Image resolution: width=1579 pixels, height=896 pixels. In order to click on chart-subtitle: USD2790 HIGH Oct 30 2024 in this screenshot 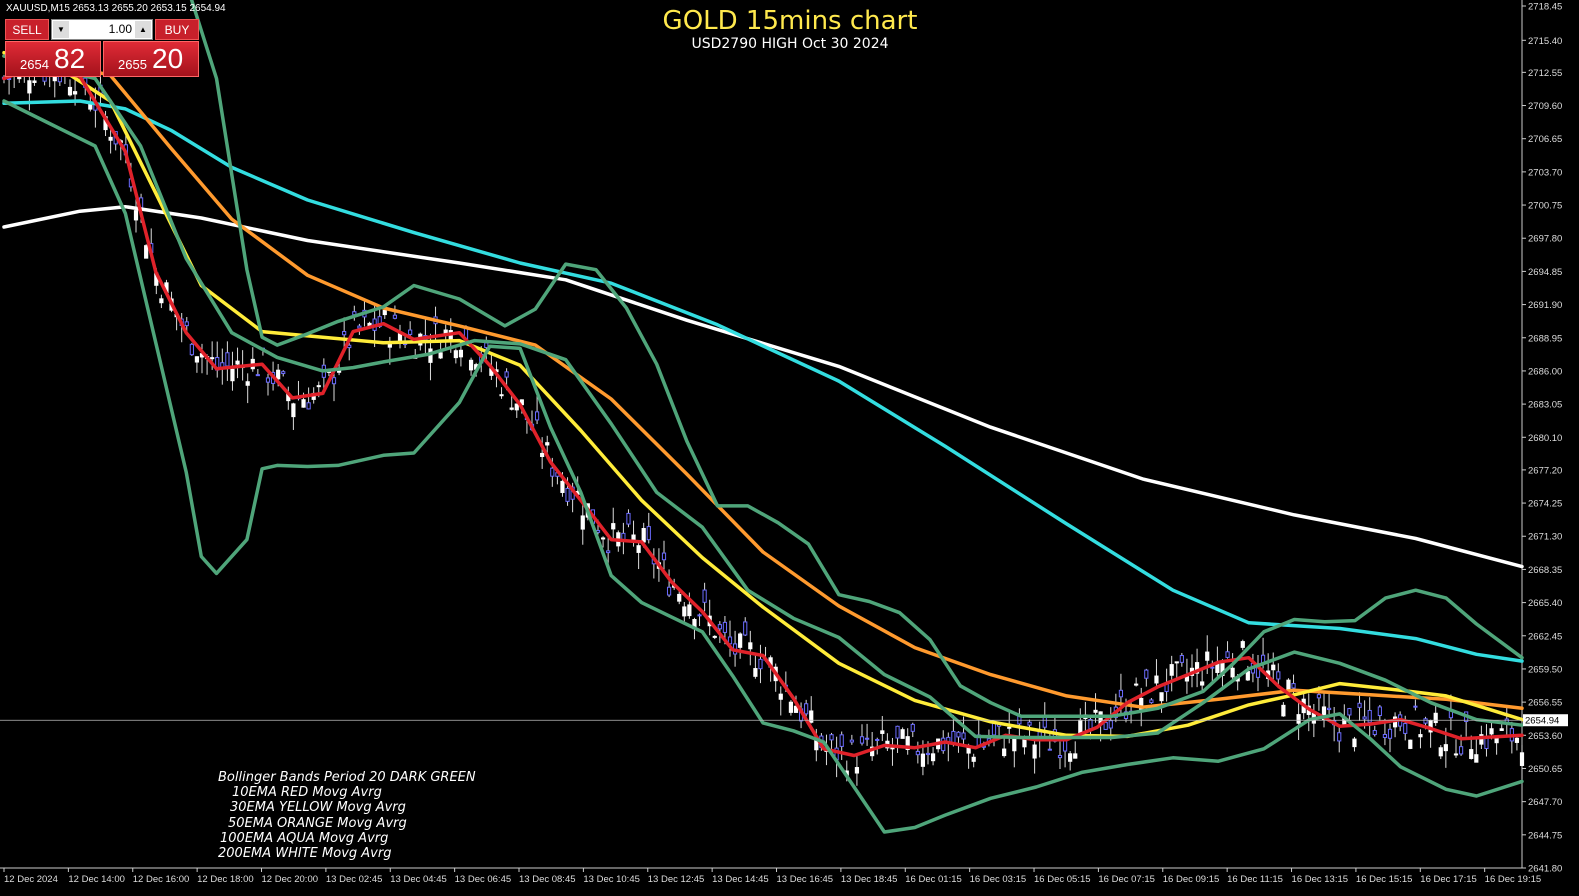, I will do `click(790, 44)`.